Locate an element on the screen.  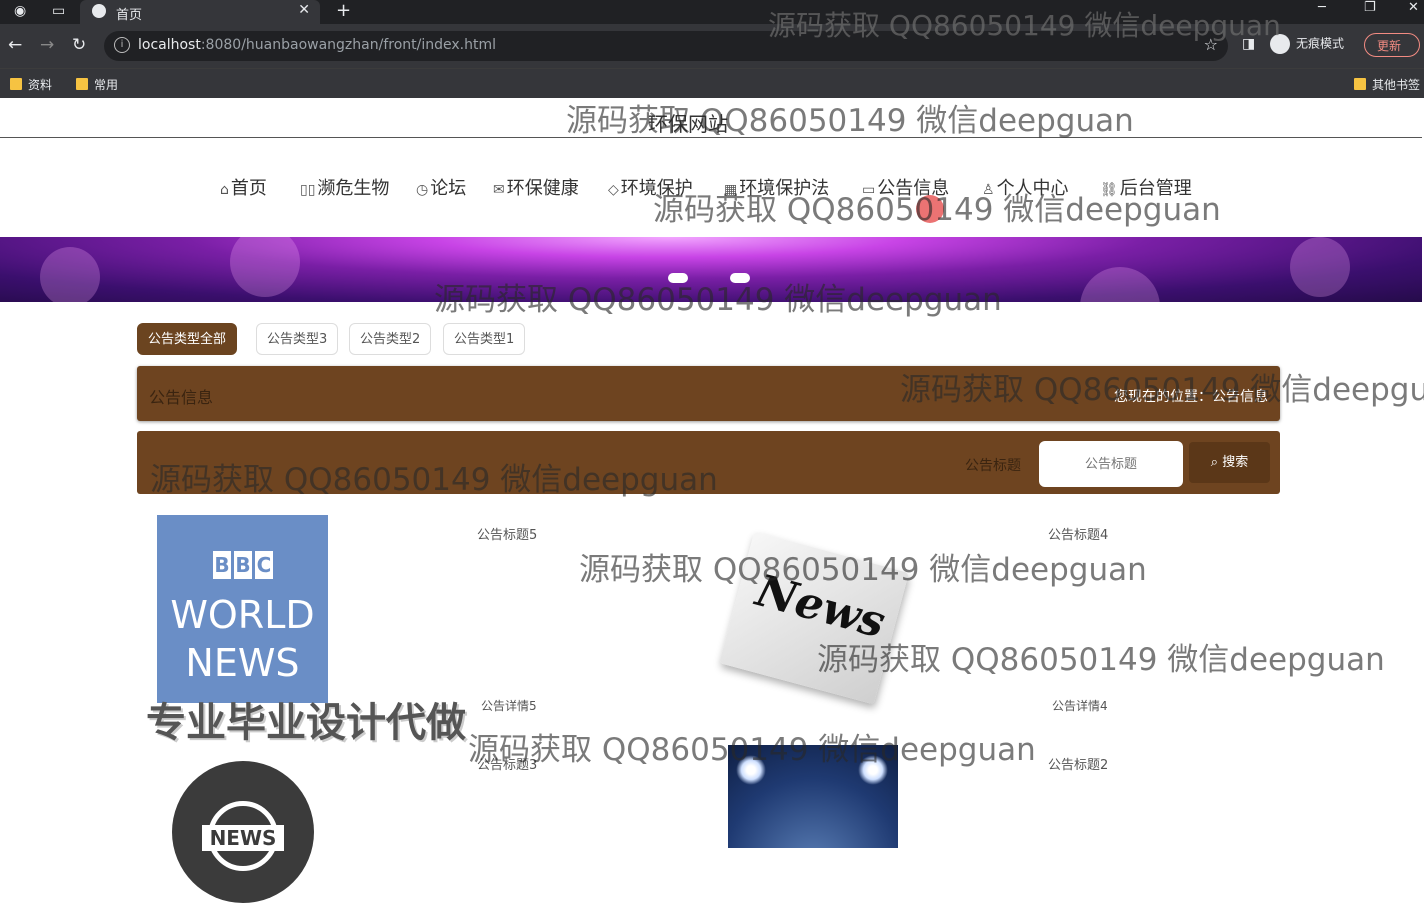
tab-title: 首页 is located at coordinates (129, 15).